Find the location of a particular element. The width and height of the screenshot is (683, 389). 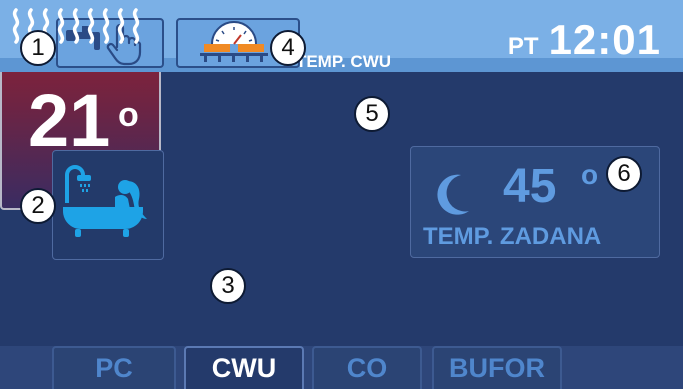

tab-pc: PC is located at coordinates (114, 367).